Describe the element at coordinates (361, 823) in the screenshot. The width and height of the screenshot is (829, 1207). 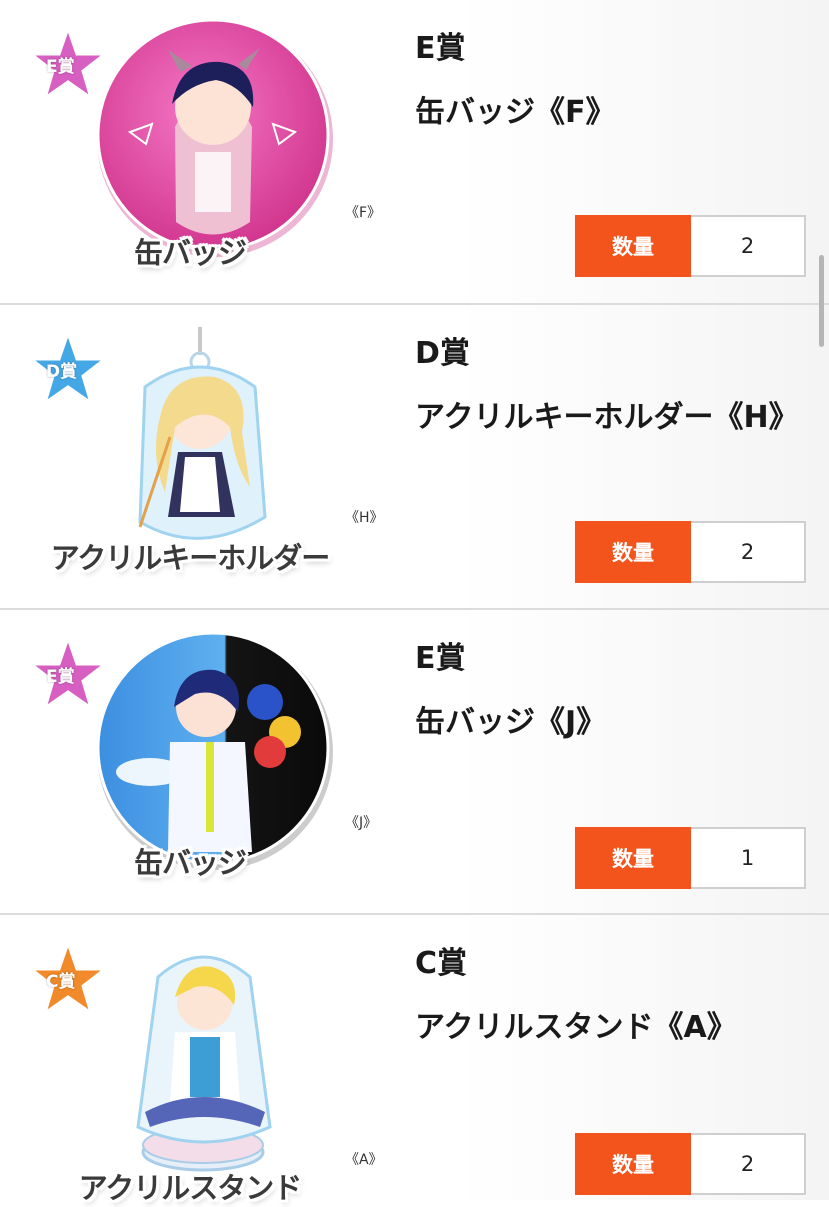
I see `variant-tag: 《J》` at that location.